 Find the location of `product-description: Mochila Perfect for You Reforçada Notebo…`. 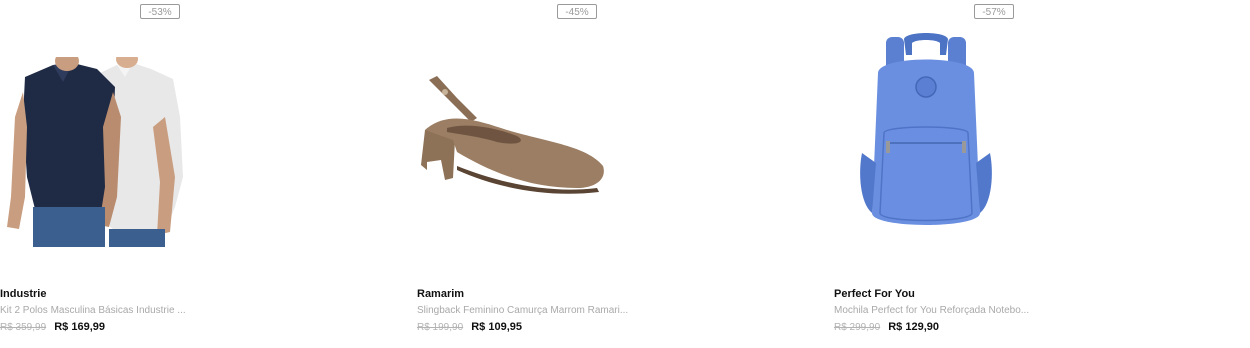

product-description: Mochila Perfect for You Reforçada Notebo… is located at coordinates (931, 310).